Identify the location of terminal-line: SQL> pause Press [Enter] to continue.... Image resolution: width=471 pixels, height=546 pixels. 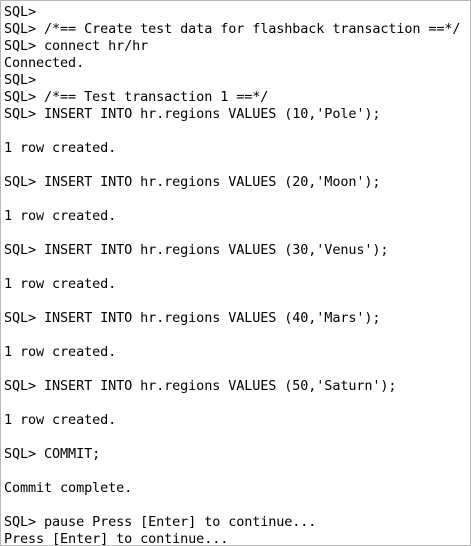
(160, 522).